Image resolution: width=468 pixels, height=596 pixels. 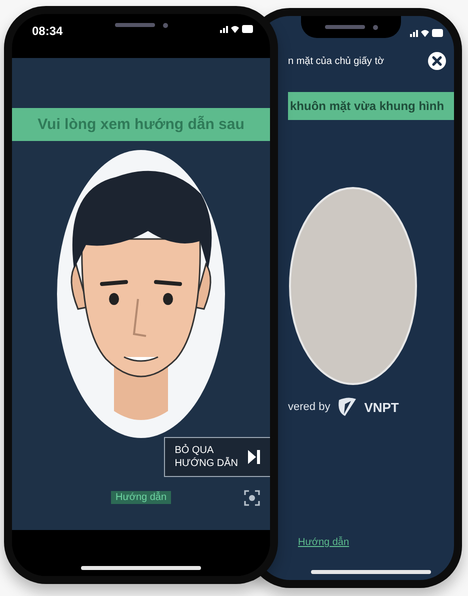 What do you see at coordinates (252, 498) in the screenshot?
I see `face-scan-icon` at bounding box center [252, 498].